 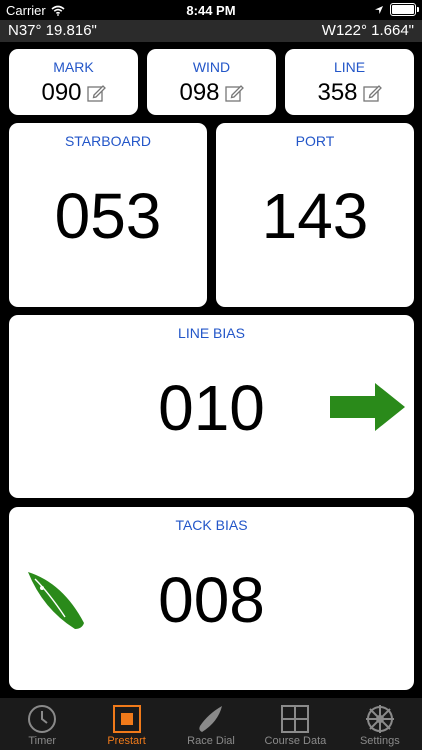 I want to click on tab-course-data-label: Course Data, so click(x=295, y=741).